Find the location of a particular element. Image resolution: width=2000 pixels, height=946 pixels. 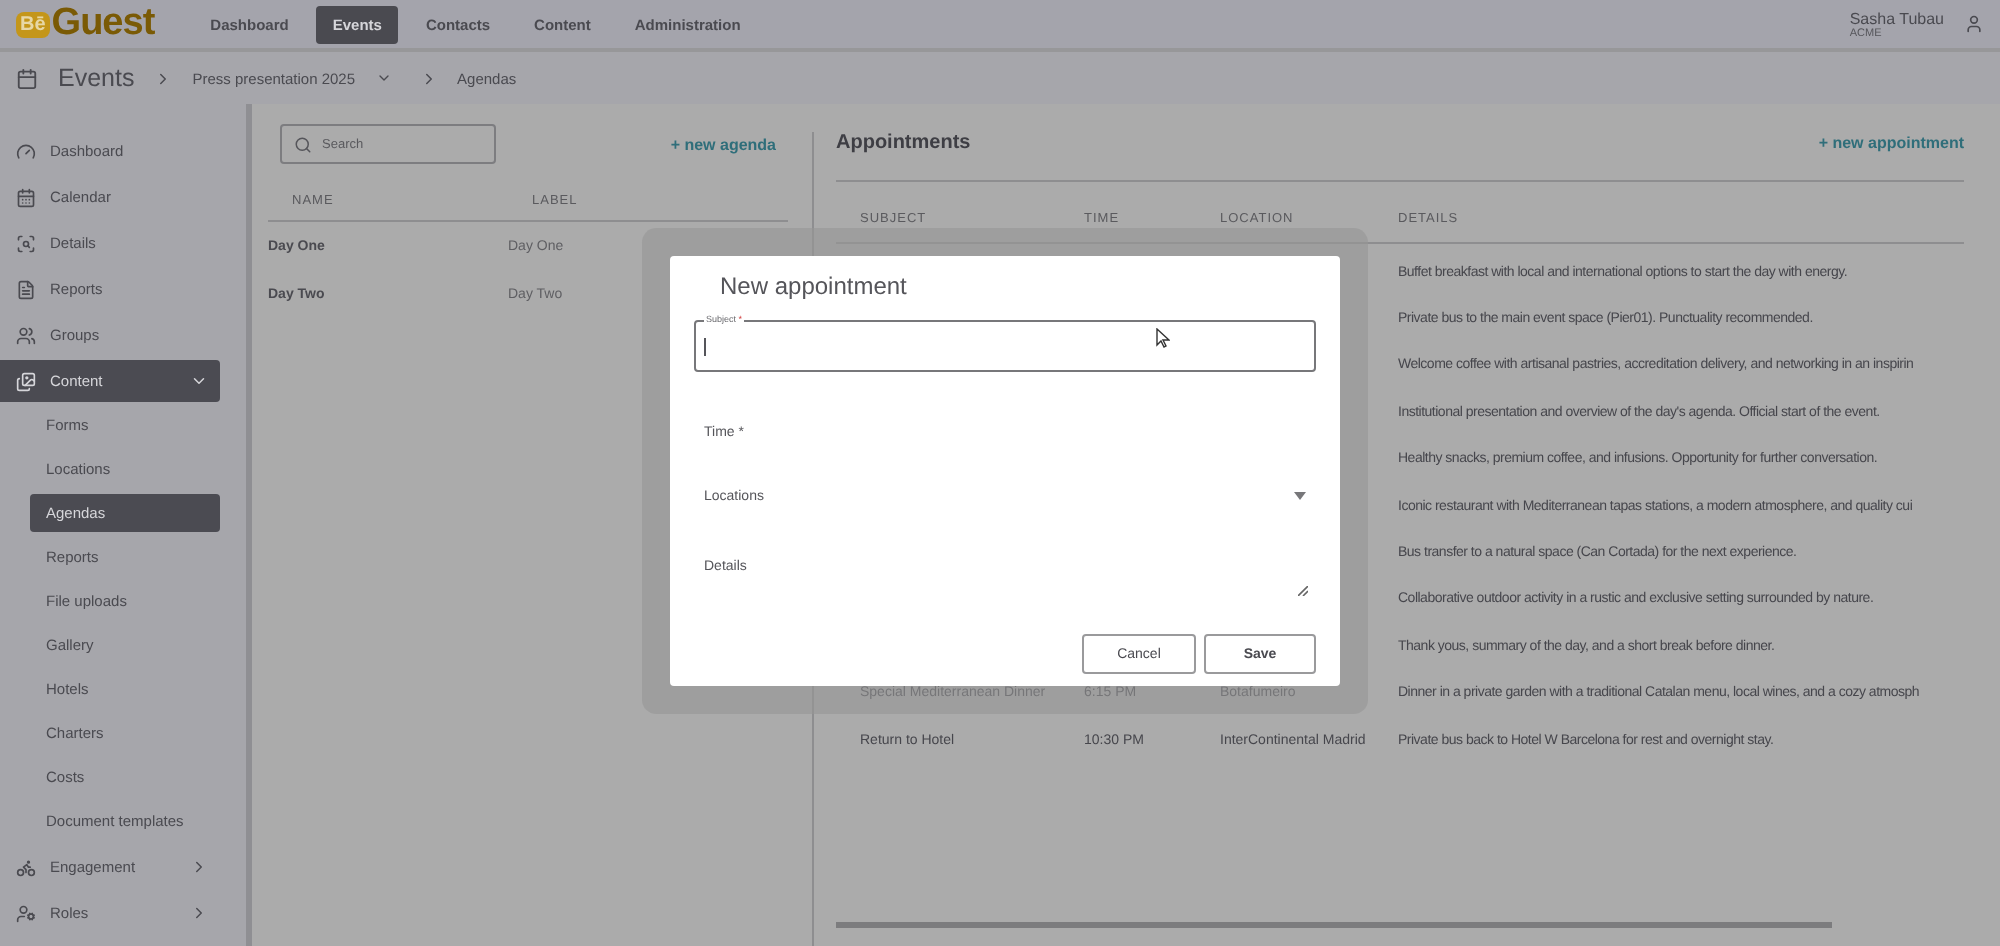

user-icon is located at coordinates (1974, 24).